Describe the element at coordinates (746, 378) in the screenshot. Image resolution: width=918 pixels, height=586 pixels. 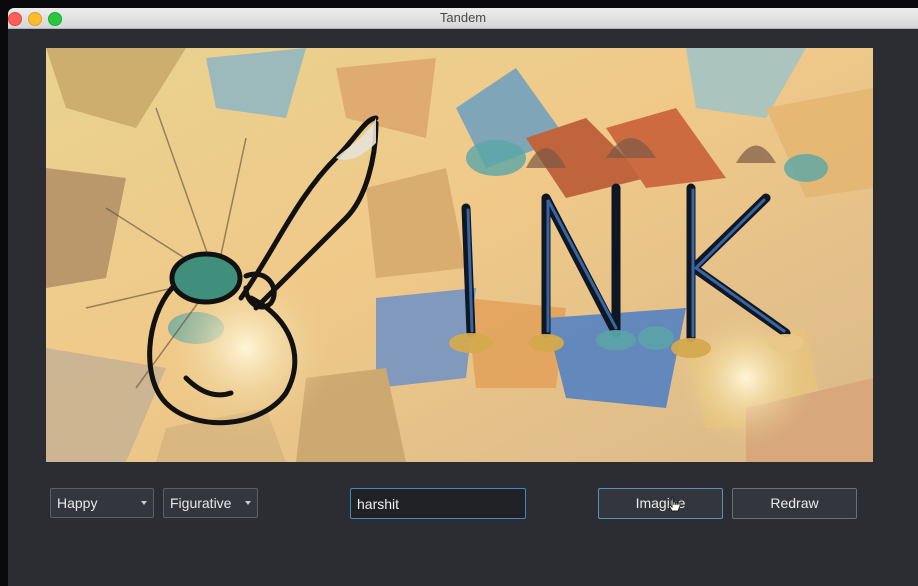
I see `light-burst` at that location.